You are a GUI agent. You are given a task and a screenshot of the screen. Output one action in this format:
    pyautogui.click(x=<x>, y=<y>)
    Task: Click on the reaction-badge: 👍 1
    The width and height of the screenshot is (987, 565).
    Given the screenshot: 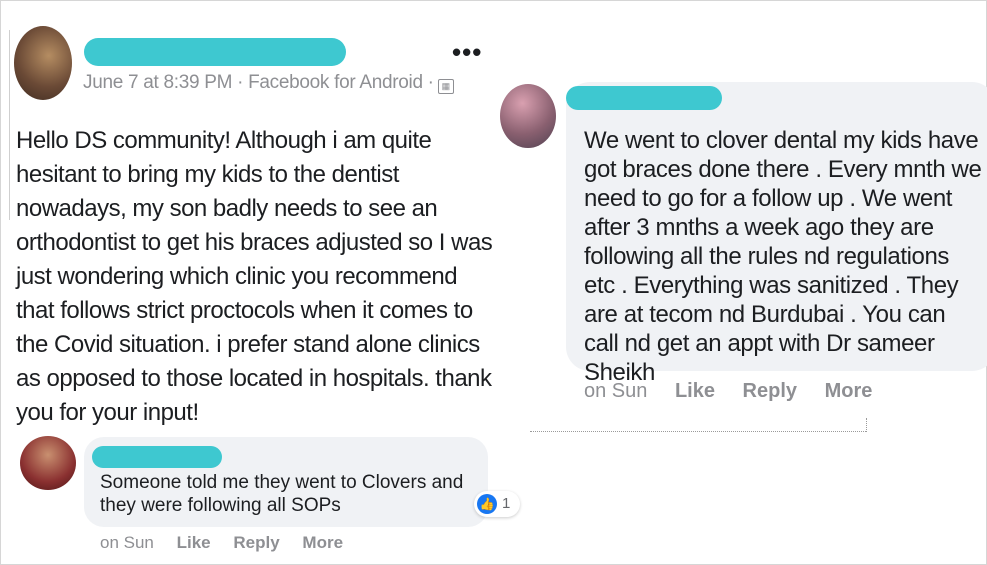 What is the action you would take?
    pyautogui.click(x=497, y=504)
    